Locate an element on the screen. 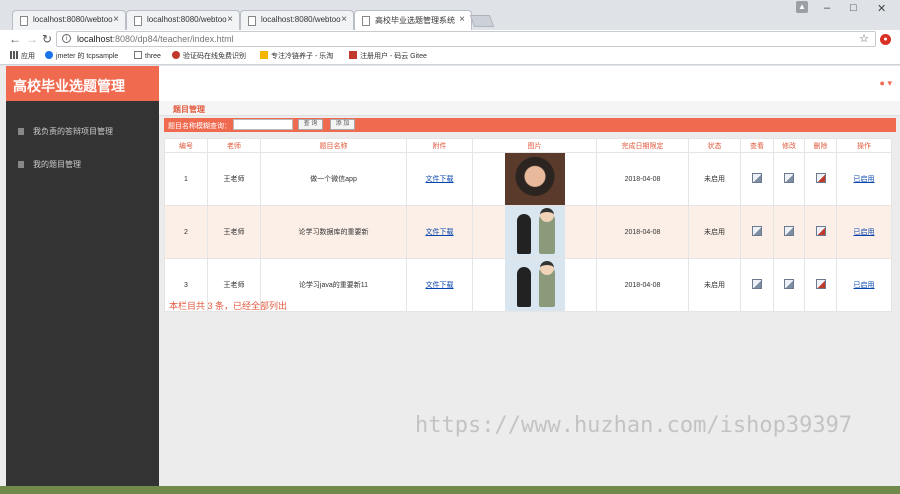  list-summary: 本栏目共 3 条，已经全部列出 is located at coordinates (228, 306).